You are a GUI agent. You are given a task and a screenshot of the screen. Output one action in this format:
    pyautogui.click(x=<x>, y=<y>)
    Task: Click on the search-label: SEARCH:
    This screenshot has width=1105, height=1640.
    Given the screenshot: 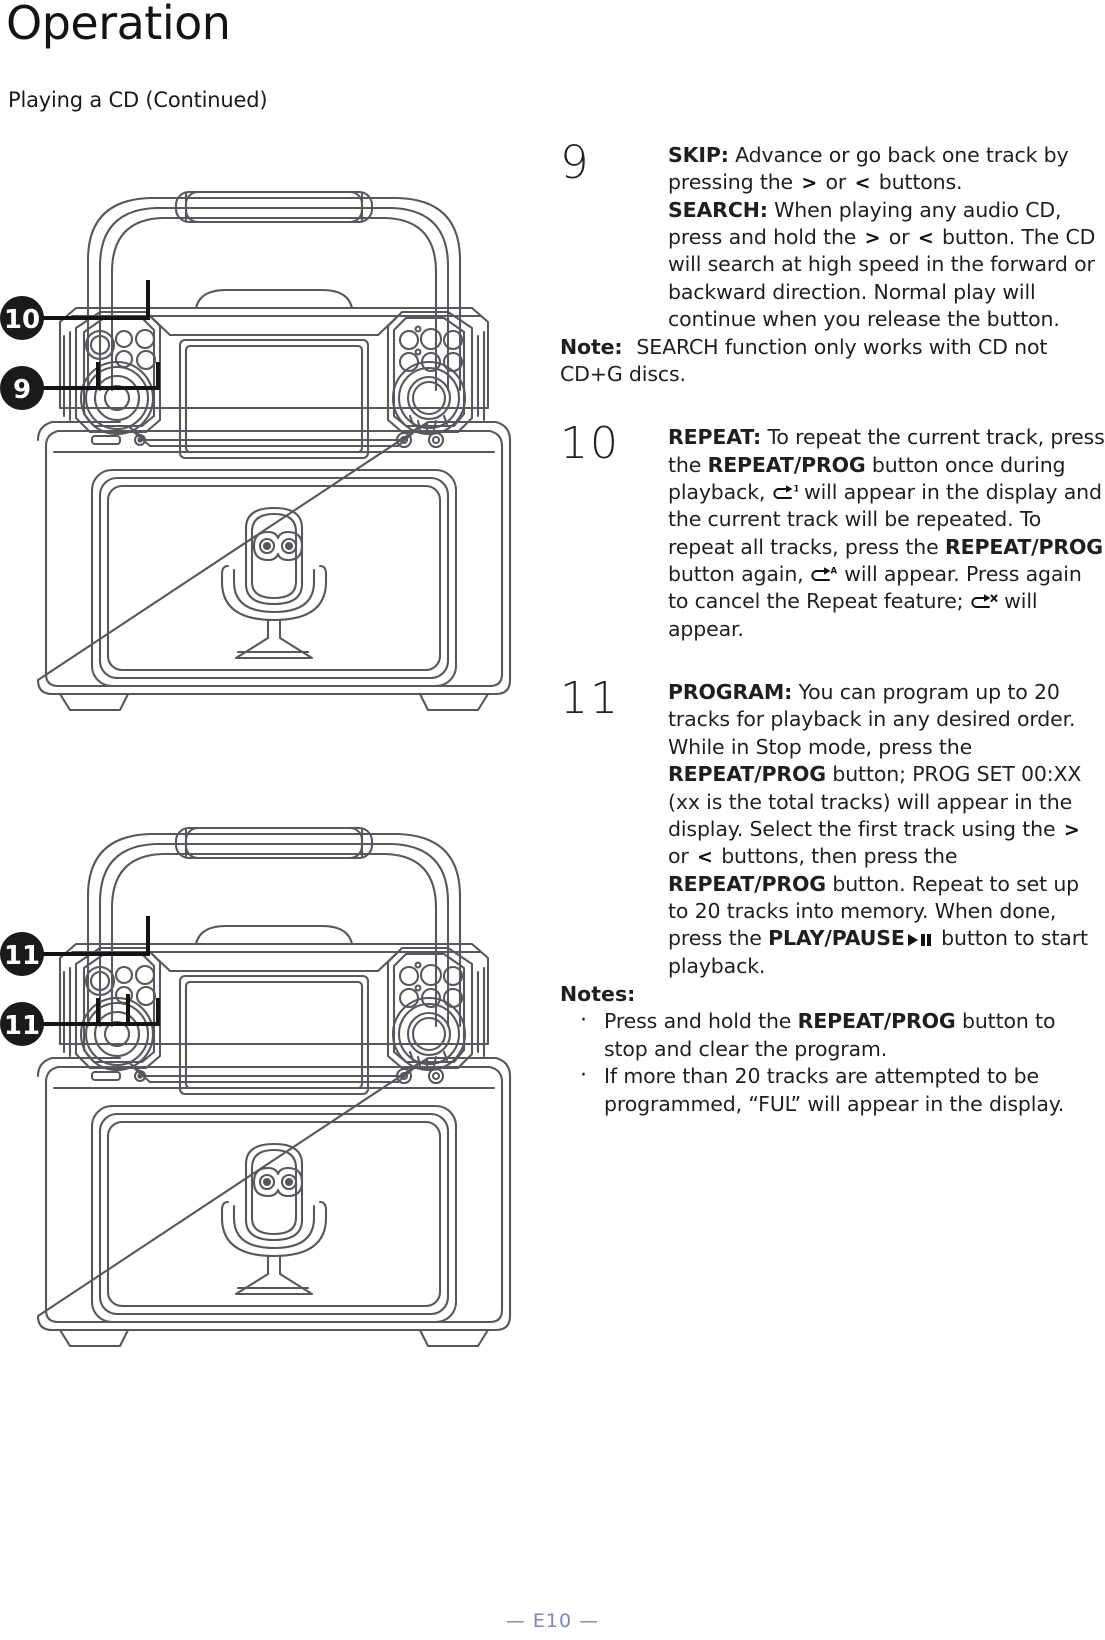 What is the action you would take?
    pyautogui.click(x=718, y=209)
    